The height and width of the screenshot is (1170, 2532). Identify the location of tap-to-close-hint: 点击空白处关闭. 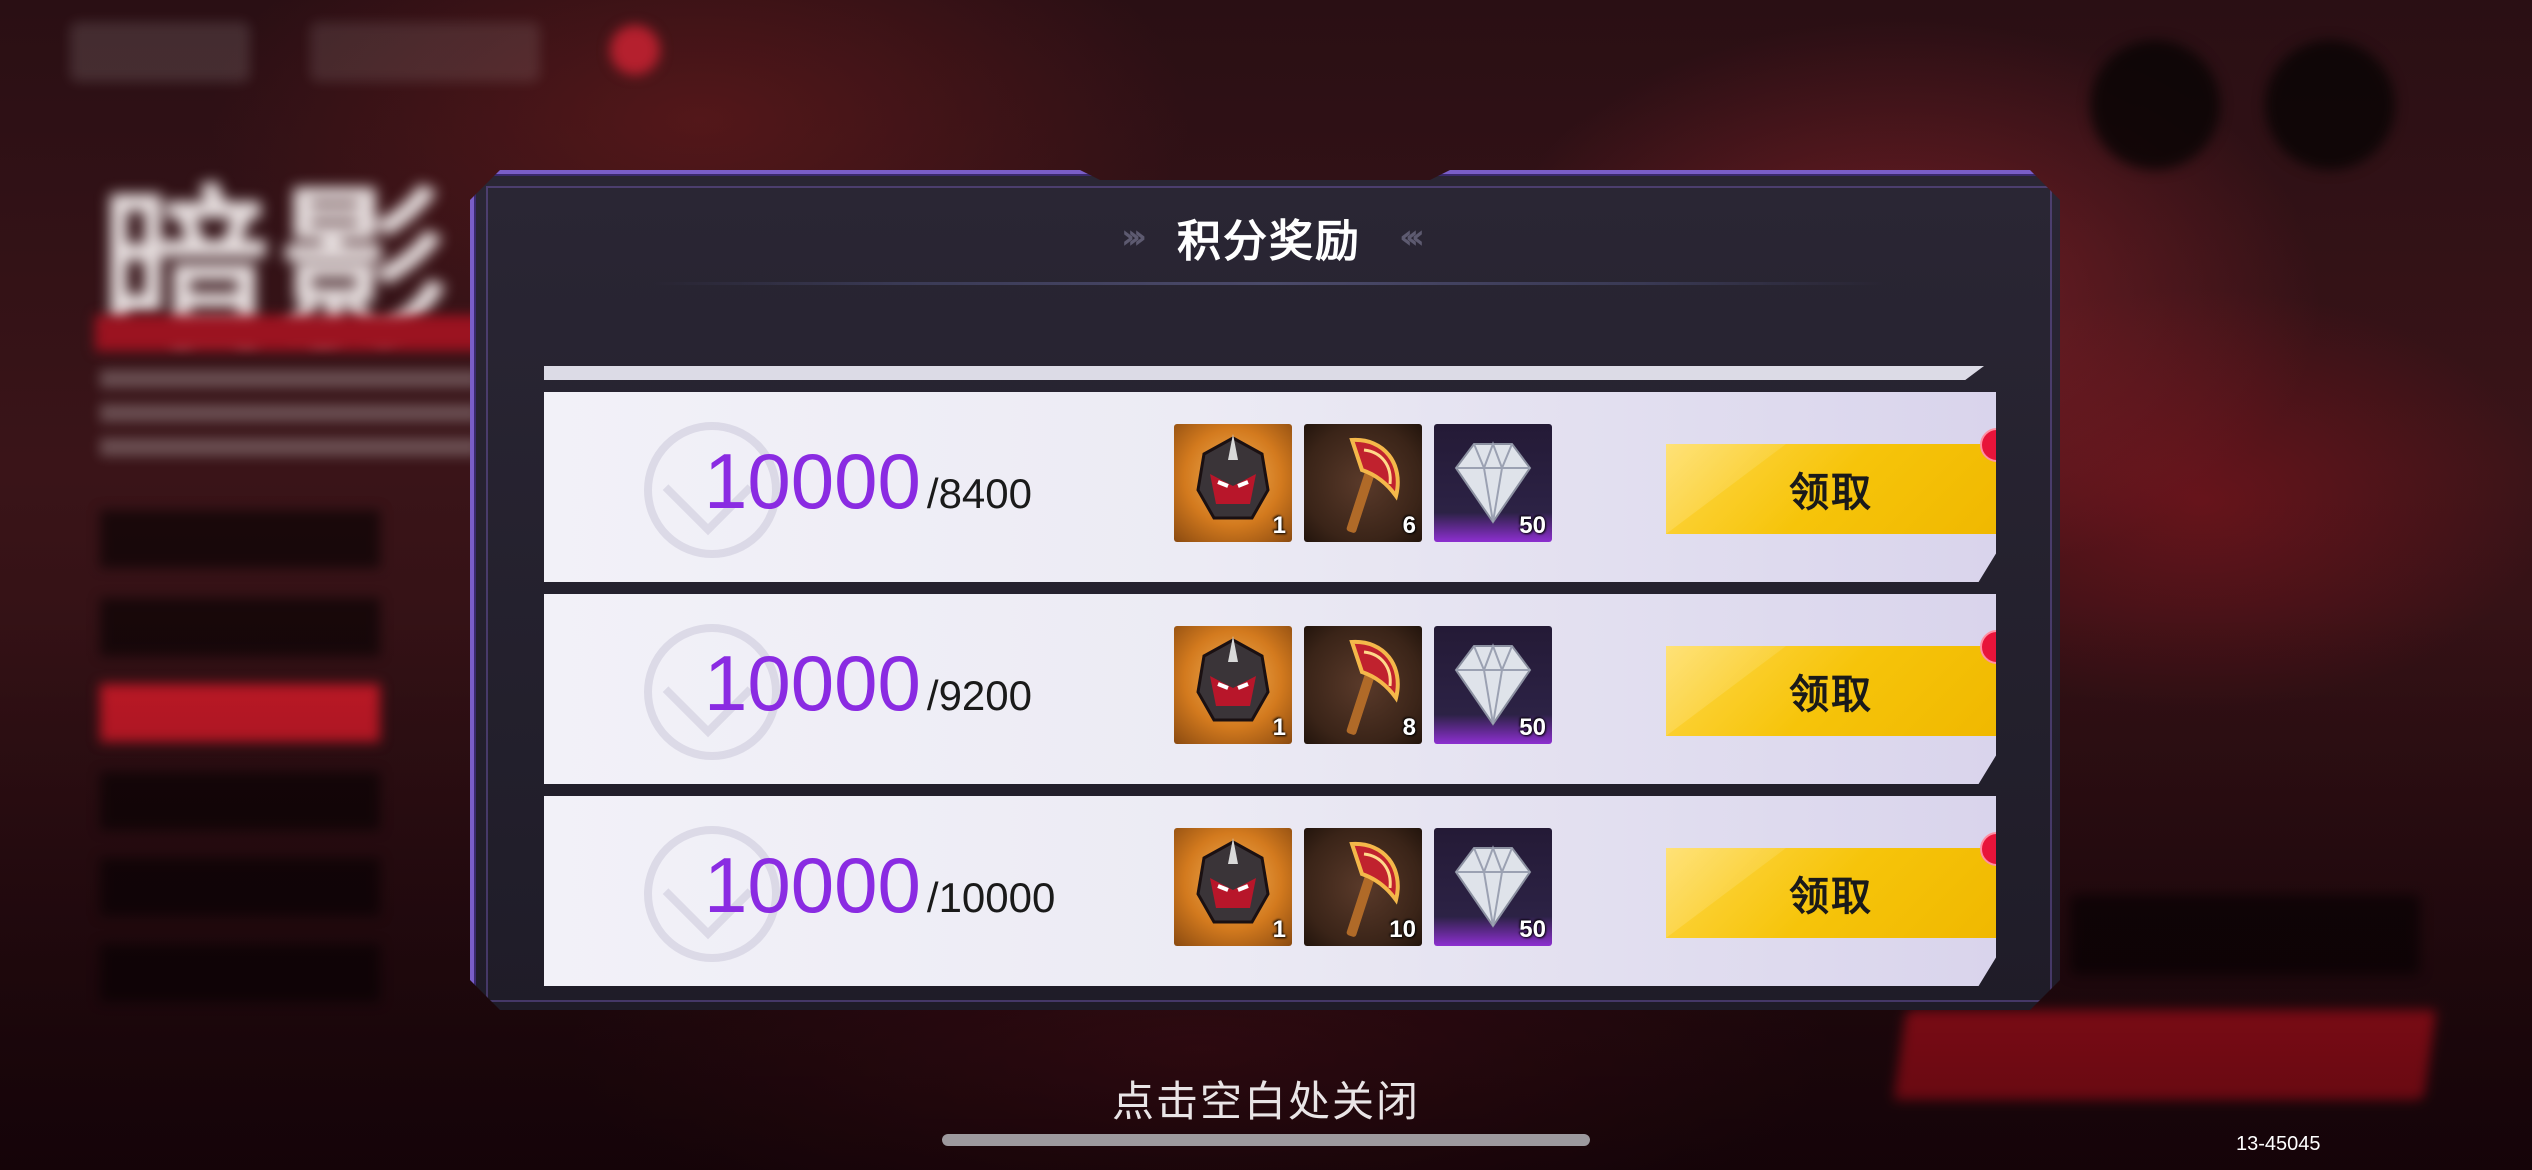
(1266, 1098).